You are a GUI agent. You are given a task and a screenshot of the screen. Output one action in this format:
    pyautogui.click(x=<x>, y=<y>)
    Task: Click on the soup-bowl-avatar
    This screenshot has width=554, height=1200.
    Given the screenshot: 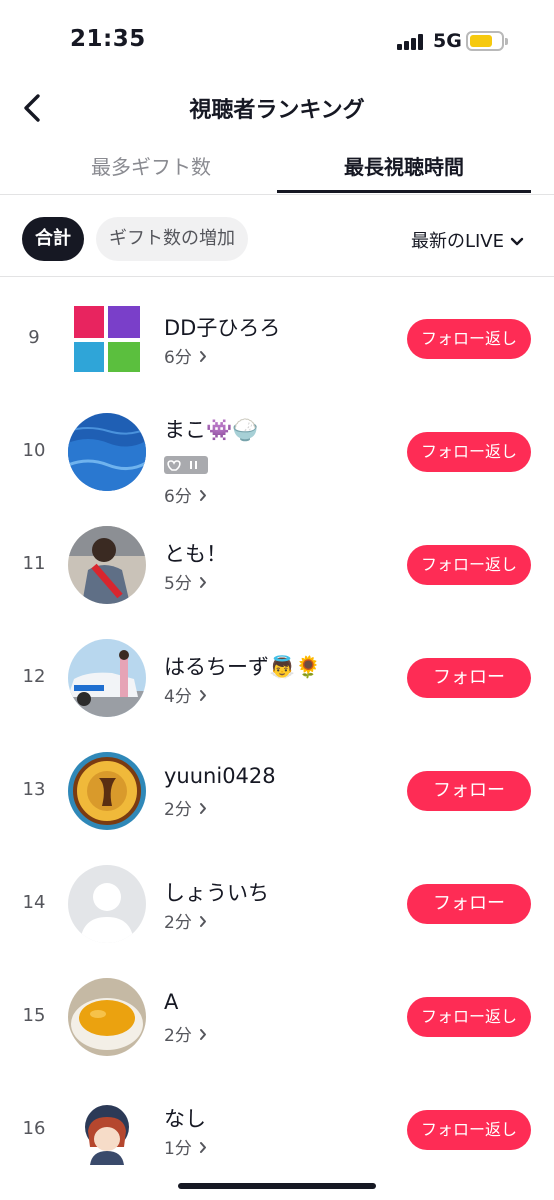 What is the action you would take?
    pyautogui.click(x=107, y=1017)
    